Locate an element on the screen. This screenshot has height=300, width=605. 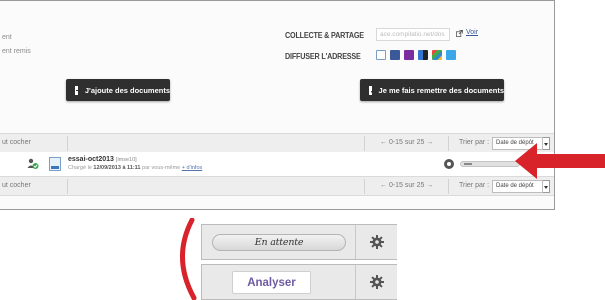
analyse-button: Analyser is located at coordinates (271, 282).